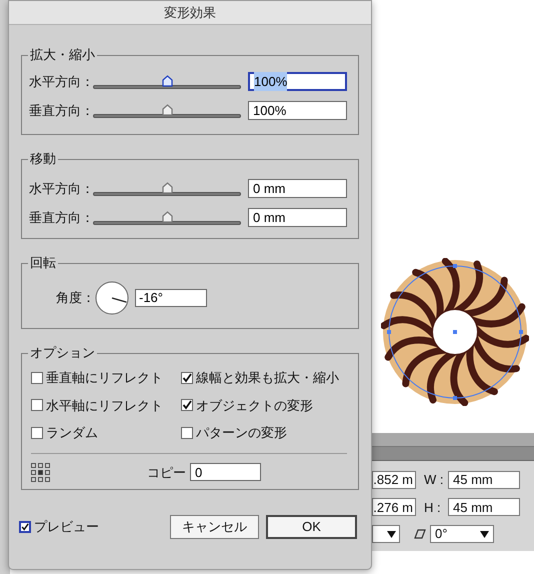  Describe the element at coordinates (462, 534) in the screenshot. I see `shear-field: 0°` at that location.